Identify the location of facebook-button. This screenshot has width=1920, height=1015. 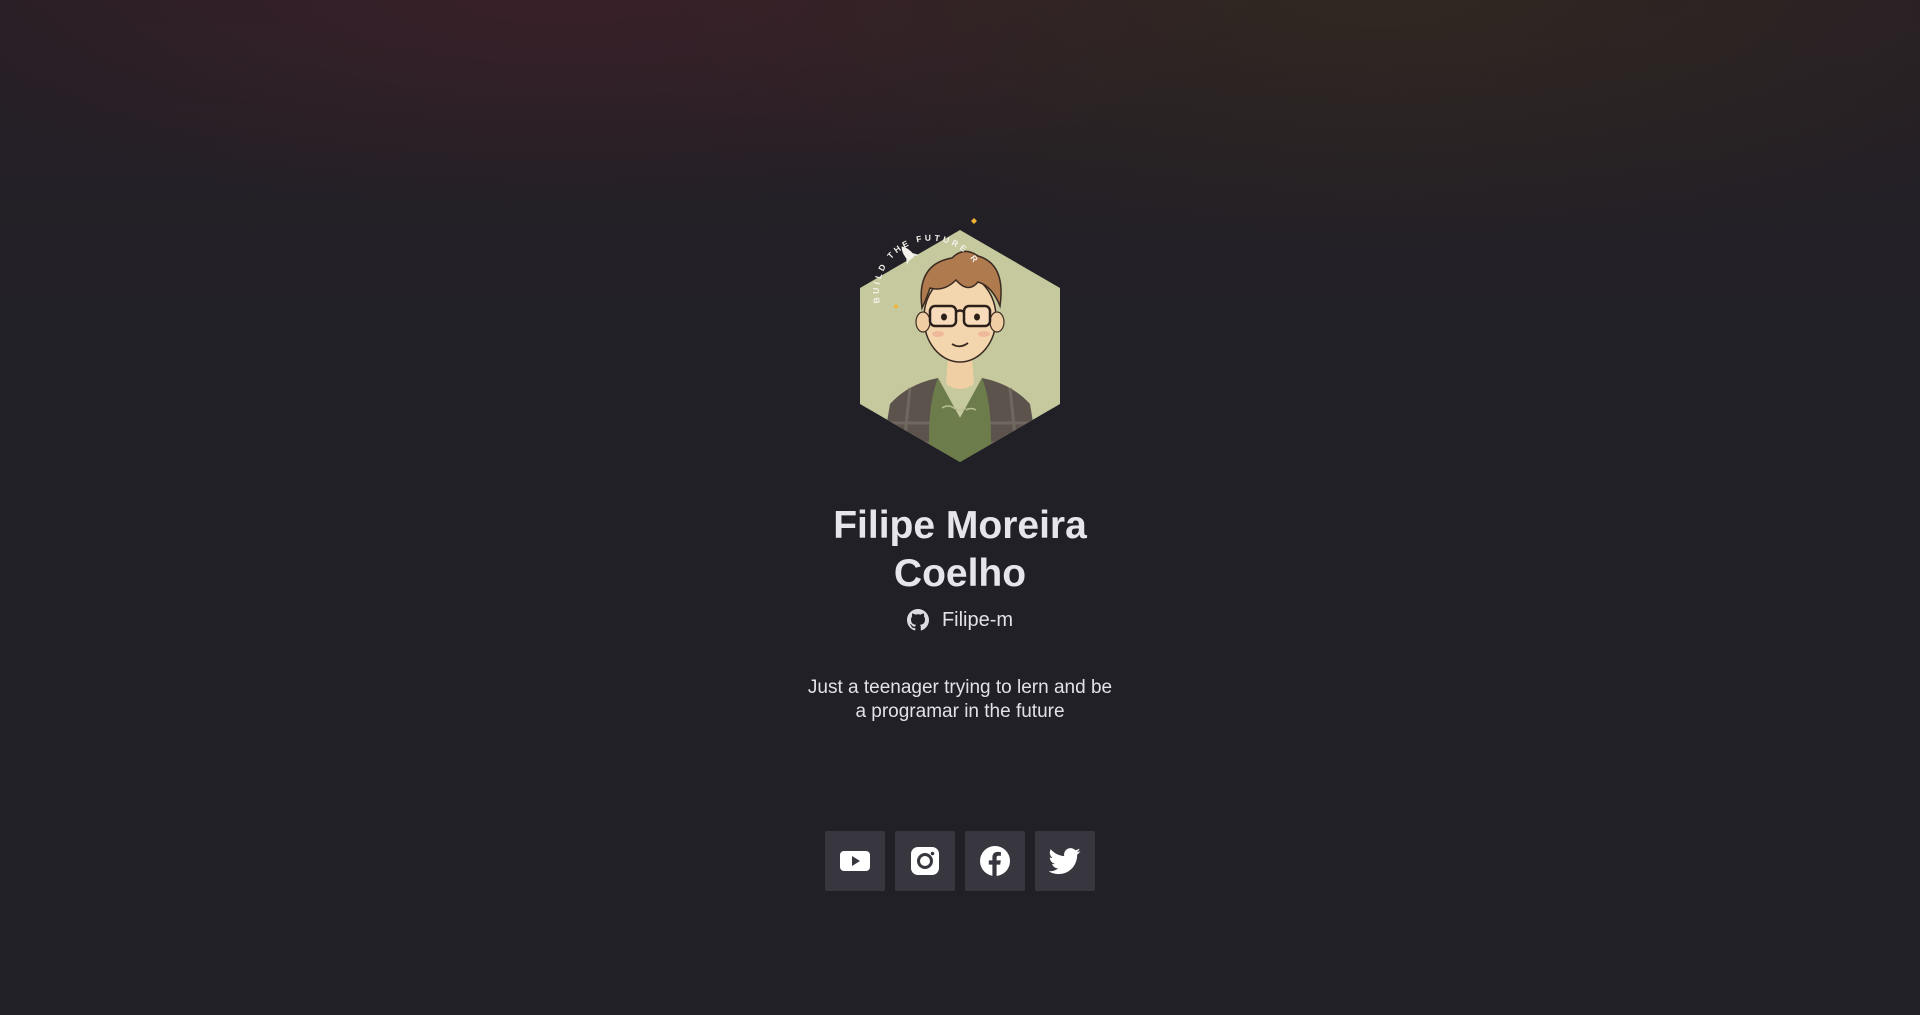
(995, 861).